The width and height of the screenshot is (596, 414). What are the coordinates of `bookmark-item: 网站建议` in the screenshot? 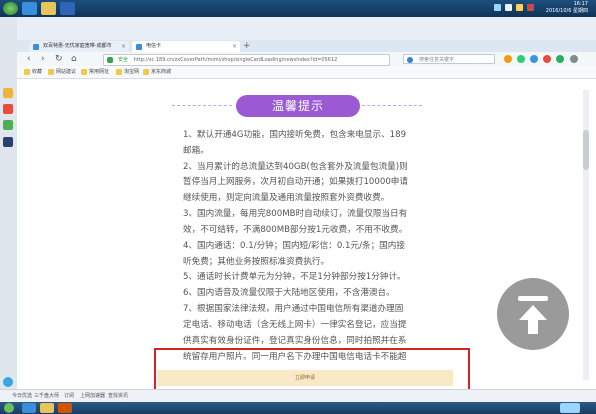 It's located at (61, 72).